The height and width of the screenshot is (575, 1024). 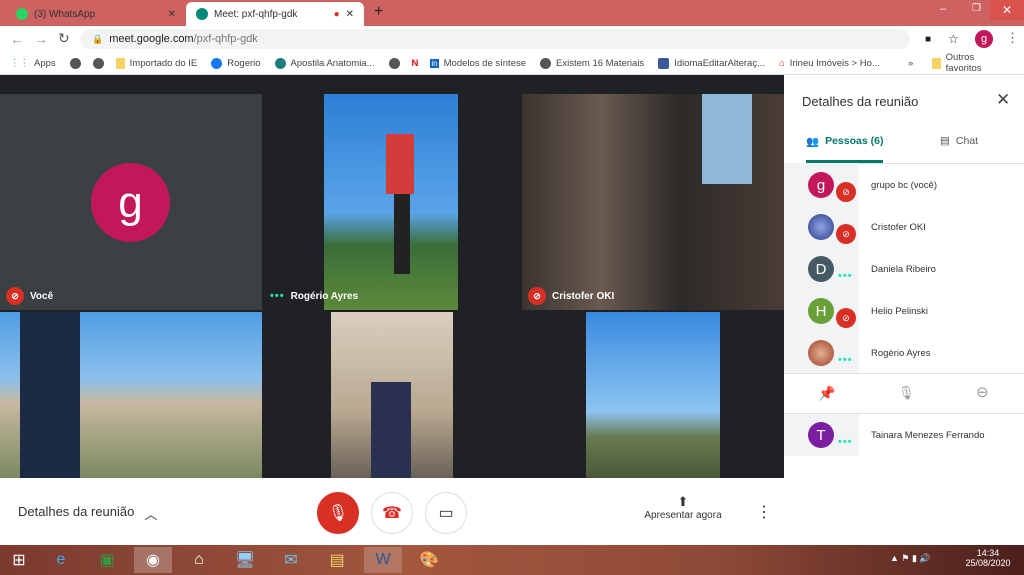 I want to click on minimize-button: –, so click(x=943, y=9).